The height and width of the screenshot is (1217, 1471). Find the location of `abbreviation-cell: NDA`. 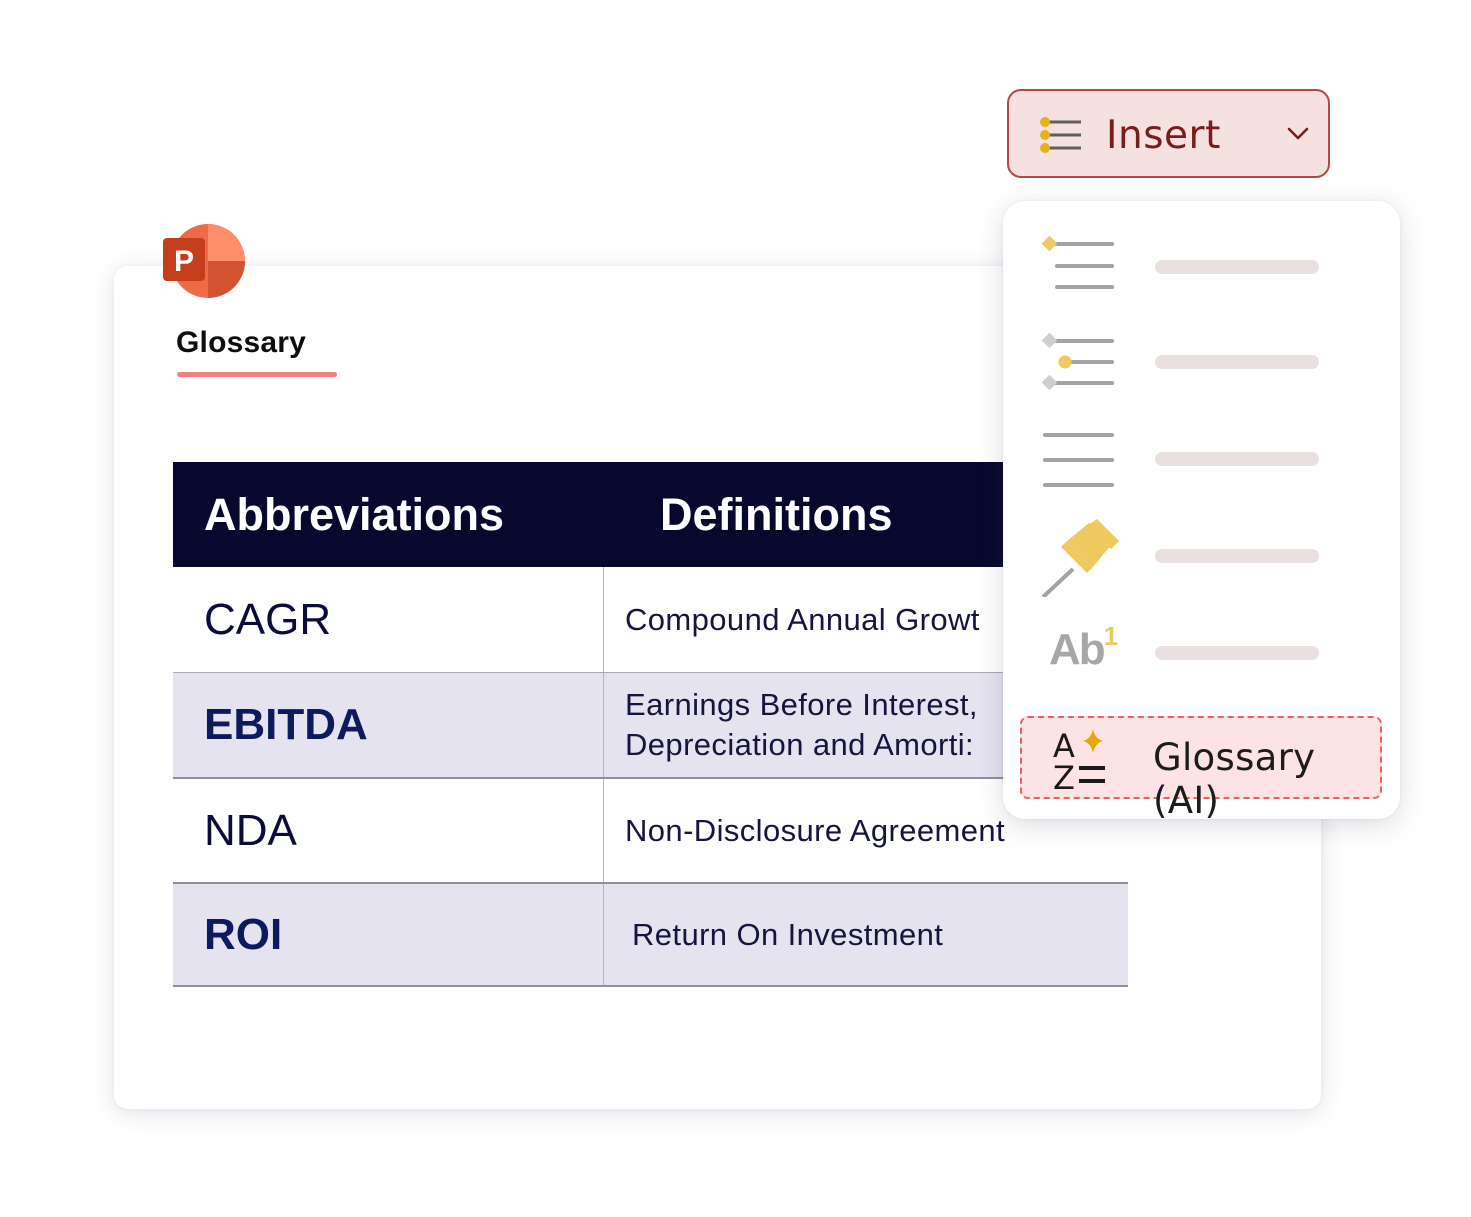

abbreviation-cell: NDA is located at coordinates (388, 830).